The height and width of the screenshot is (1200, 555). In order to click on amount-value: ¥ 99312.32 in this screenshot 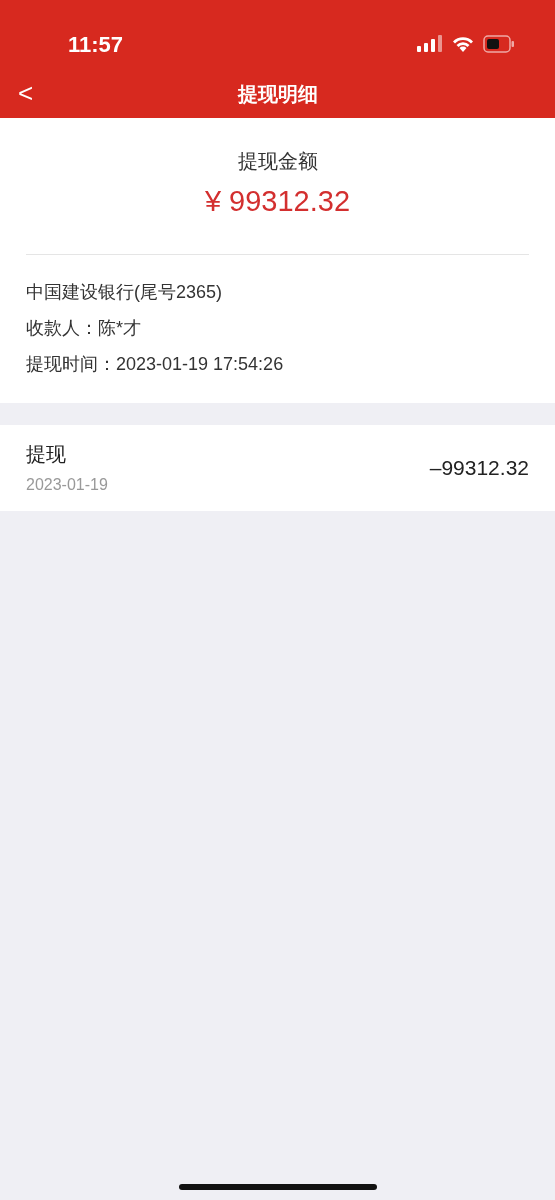, I will do `click(277, 201)`.